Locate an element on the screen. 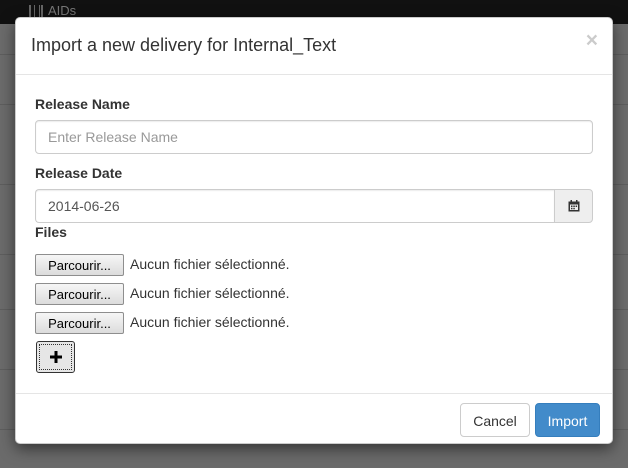 The height and width of the screenshot is (468, 628). release-date-group is located at coordinates (314, 206).